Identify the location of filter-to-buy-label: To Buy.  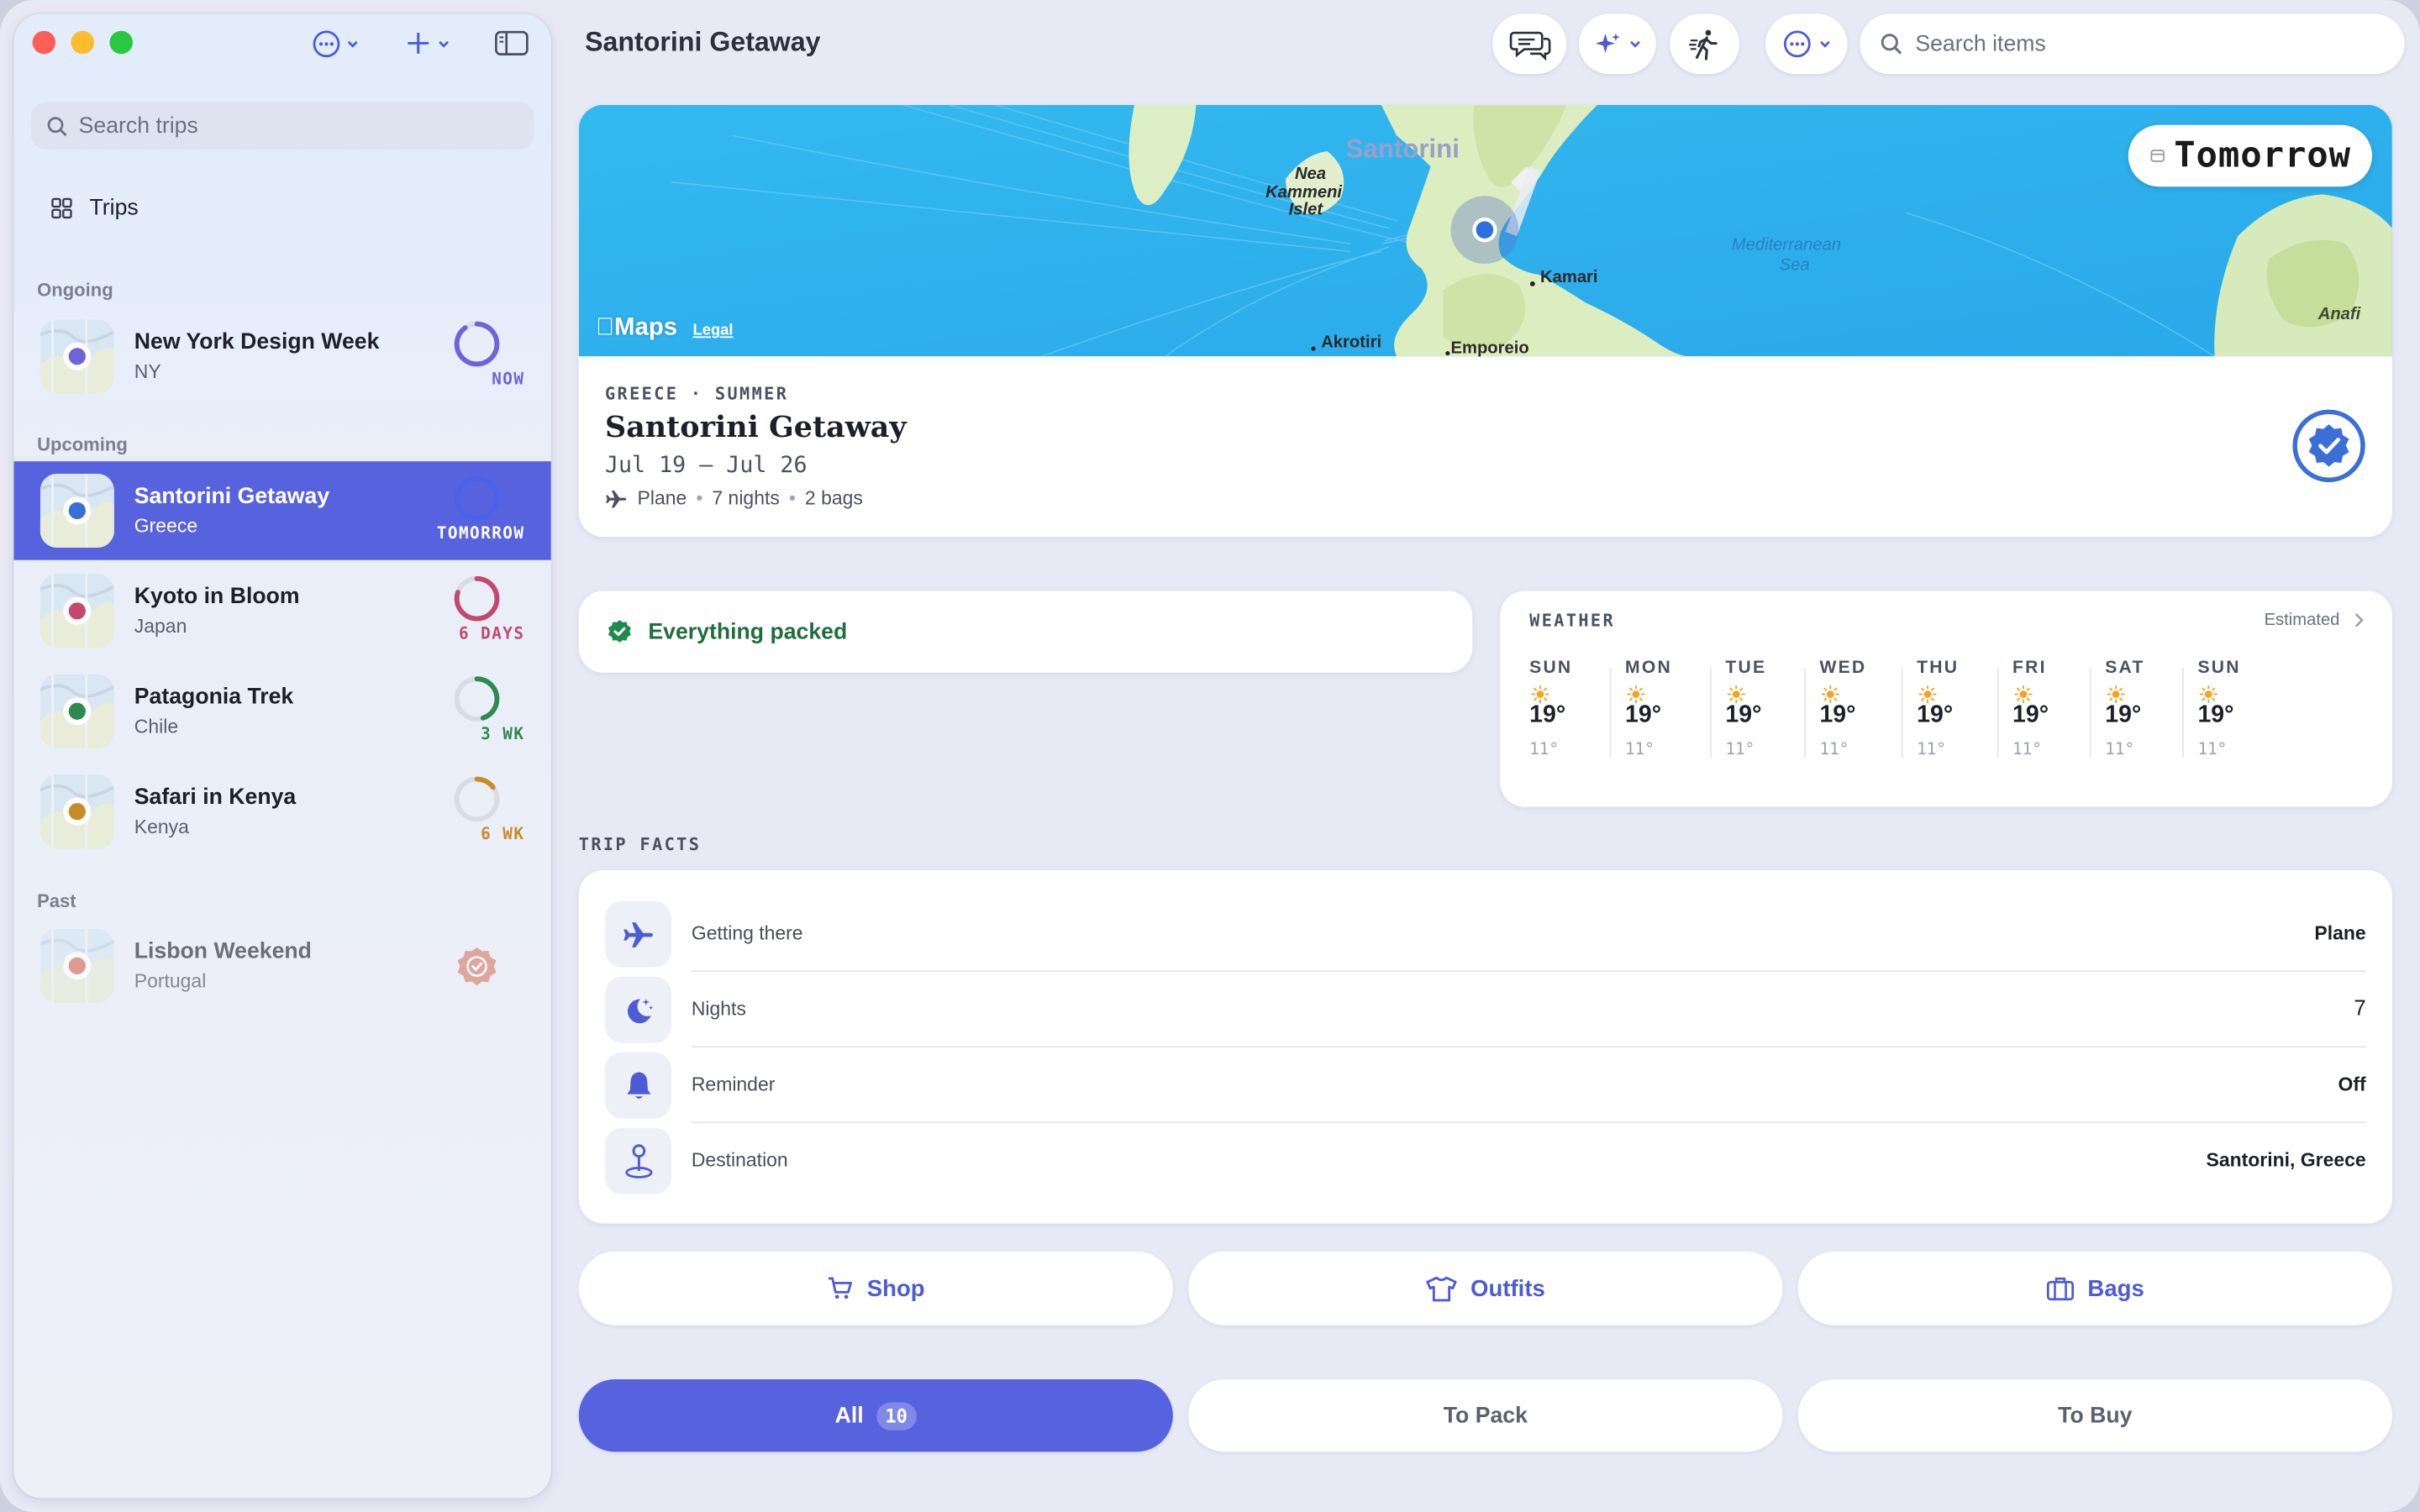
(2095, 1415).